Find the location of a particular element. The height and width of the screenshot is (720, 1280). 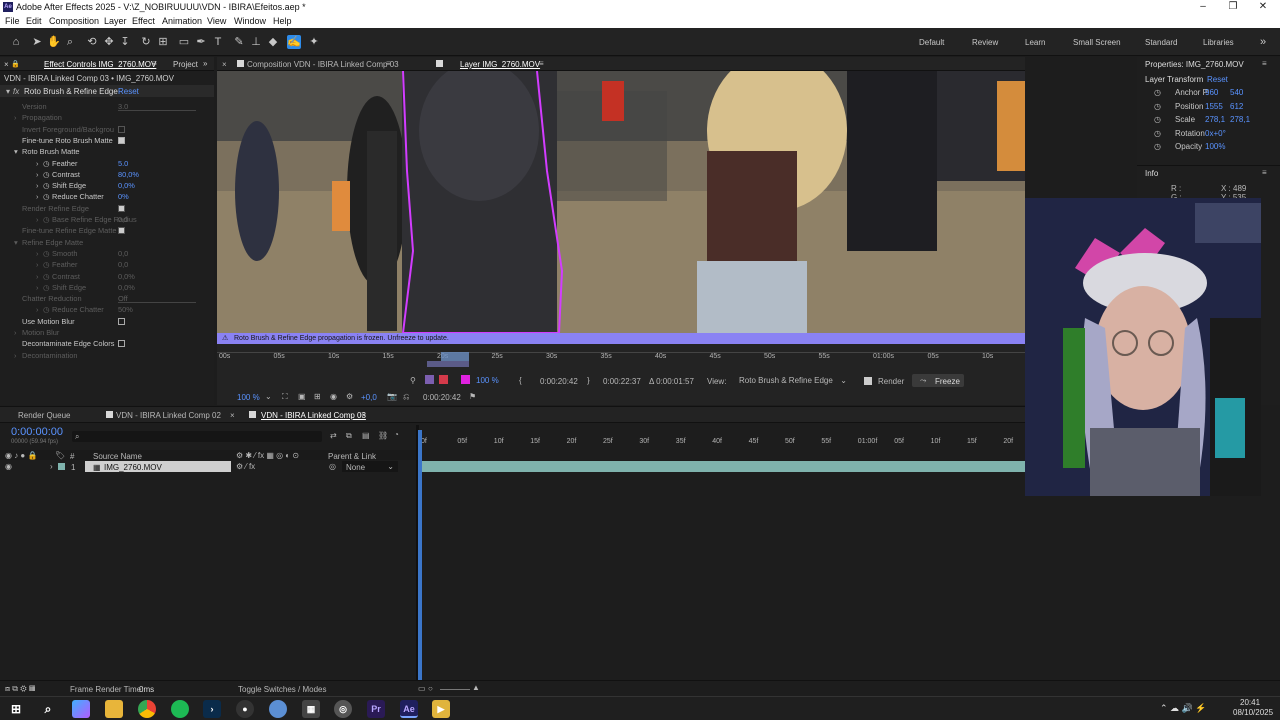

spotify-icon is located at coordinates (180, 709).